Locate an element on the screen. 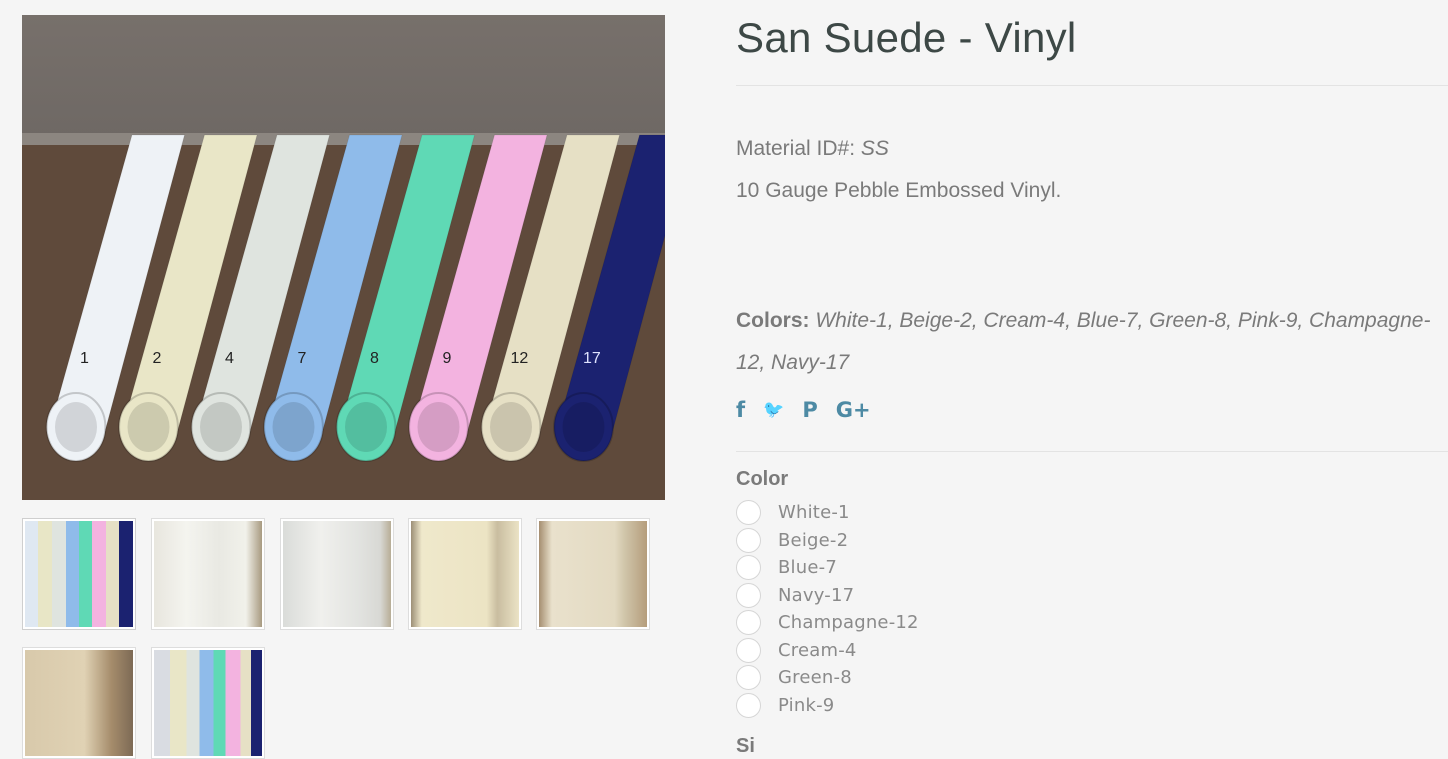  color-option-label: Cream-4 is located at coordinates (817, 650).